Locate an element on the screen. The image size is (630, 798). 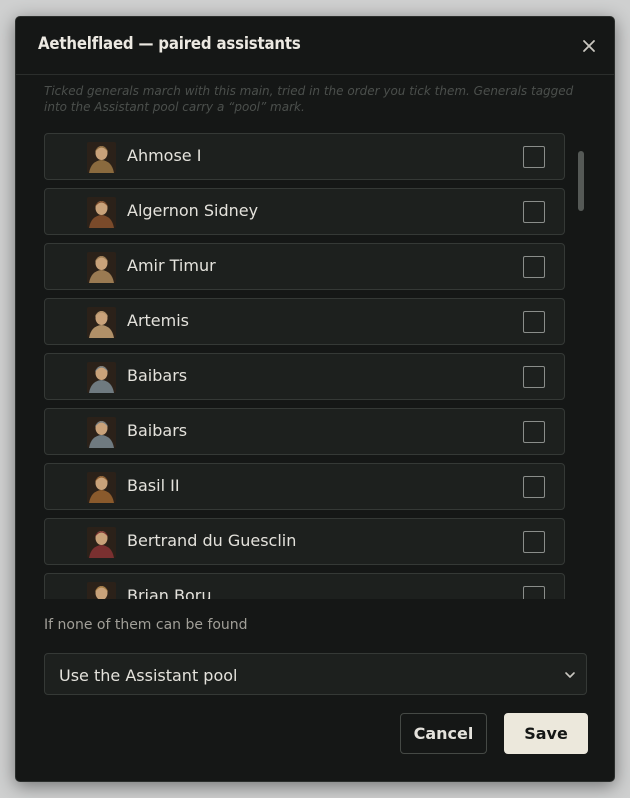
general-name: Amir Timur is located at coordinates (171, 265).